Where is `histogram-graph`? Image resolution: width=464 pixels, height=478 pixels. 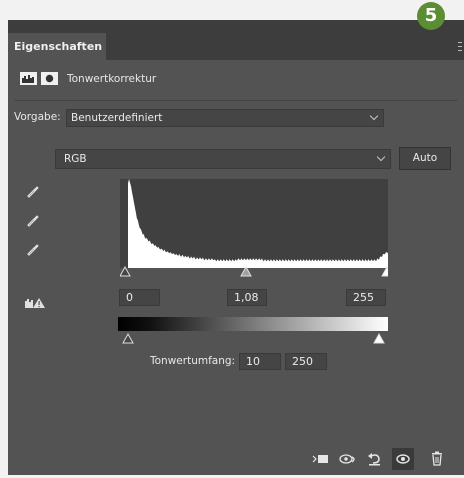
histogram-graph is located at coordinates (258, 223).